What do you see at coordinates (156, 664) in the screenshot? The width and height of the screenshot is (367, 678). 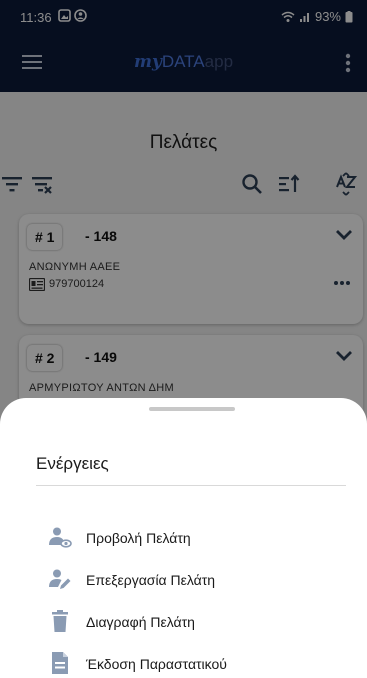 I see `action-label: Έκδοση Παραστατικού` at bounding box center [156, 664].